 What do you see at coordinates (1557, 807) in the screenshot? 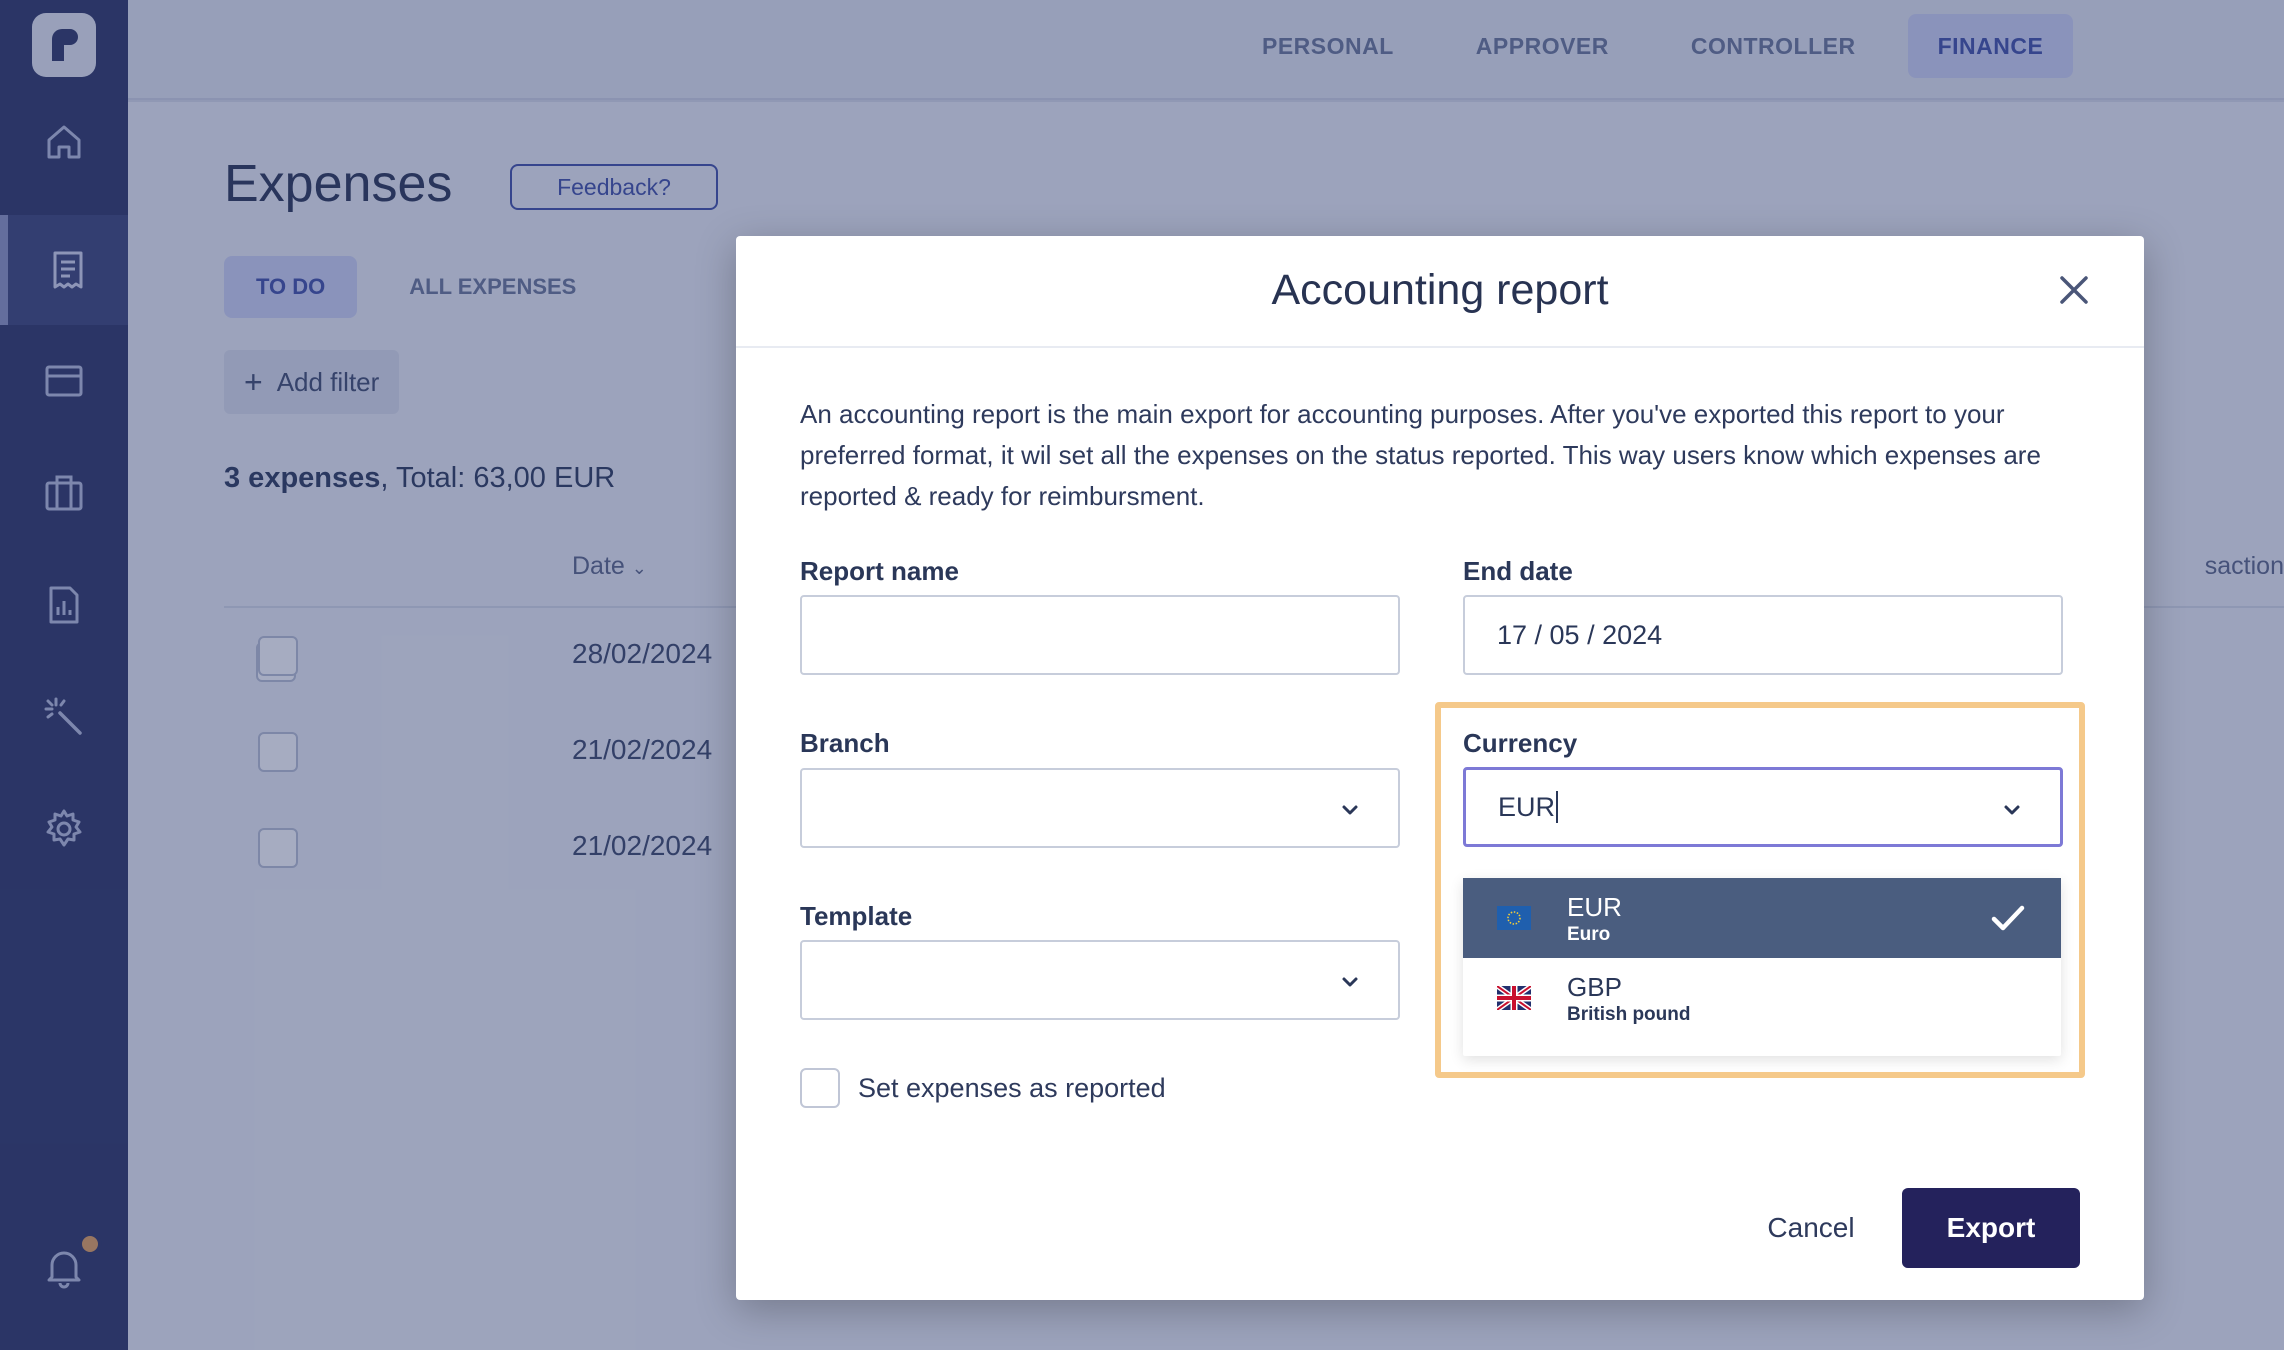
I see `text-caret` at bounding box center [1557, 807].